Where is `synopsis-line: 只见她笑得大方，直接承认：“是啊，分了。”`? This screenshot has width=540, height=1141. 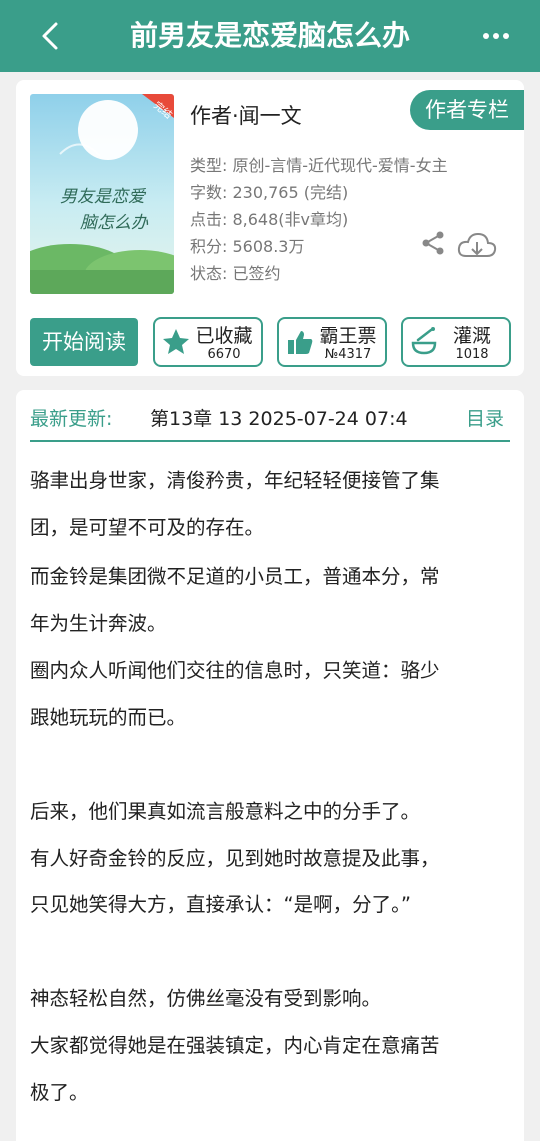 synopsis-line: 只见她笑得大方，直接承认：“是啊，分了。” is located at coordinates (220, 904).